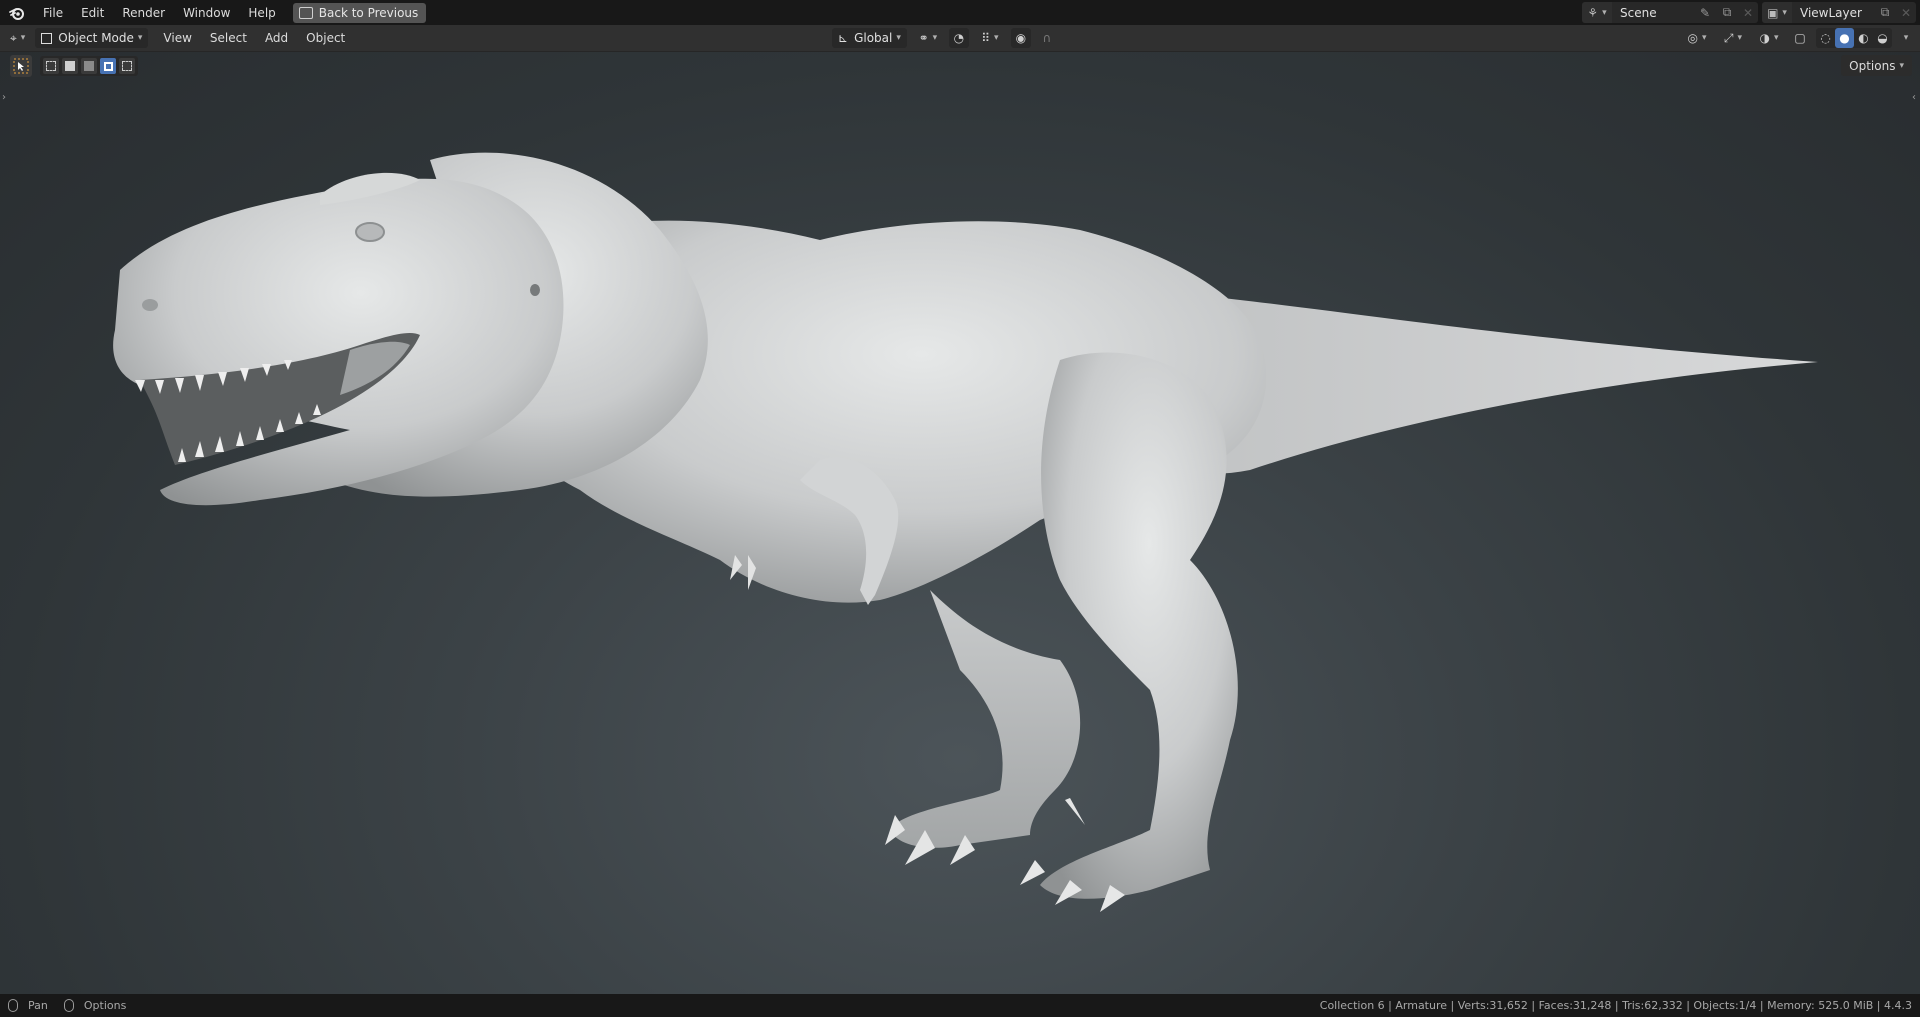  Describe the element at coordinates (206, 13) in the screenshot. I see `menu-window: Window` at that location.